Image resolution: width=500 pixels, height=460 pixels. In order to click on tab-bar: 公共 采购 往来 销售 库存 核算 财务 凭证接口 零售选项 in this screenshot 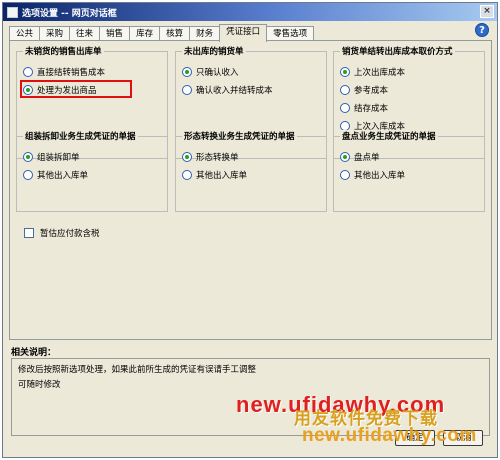, I will do `click(162, 33)`.